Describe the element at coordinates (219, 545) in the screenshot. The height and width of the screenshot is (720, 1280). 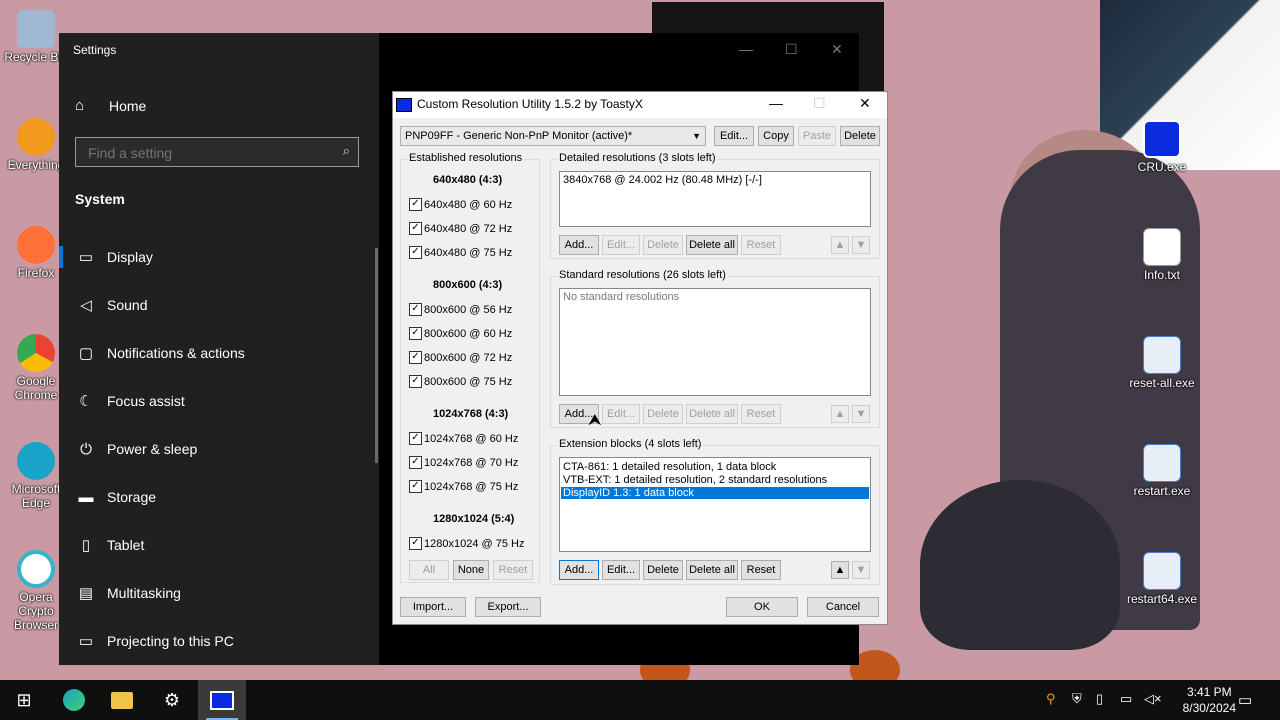
I see `nav-tablet: ▯ Tablet` at that location.